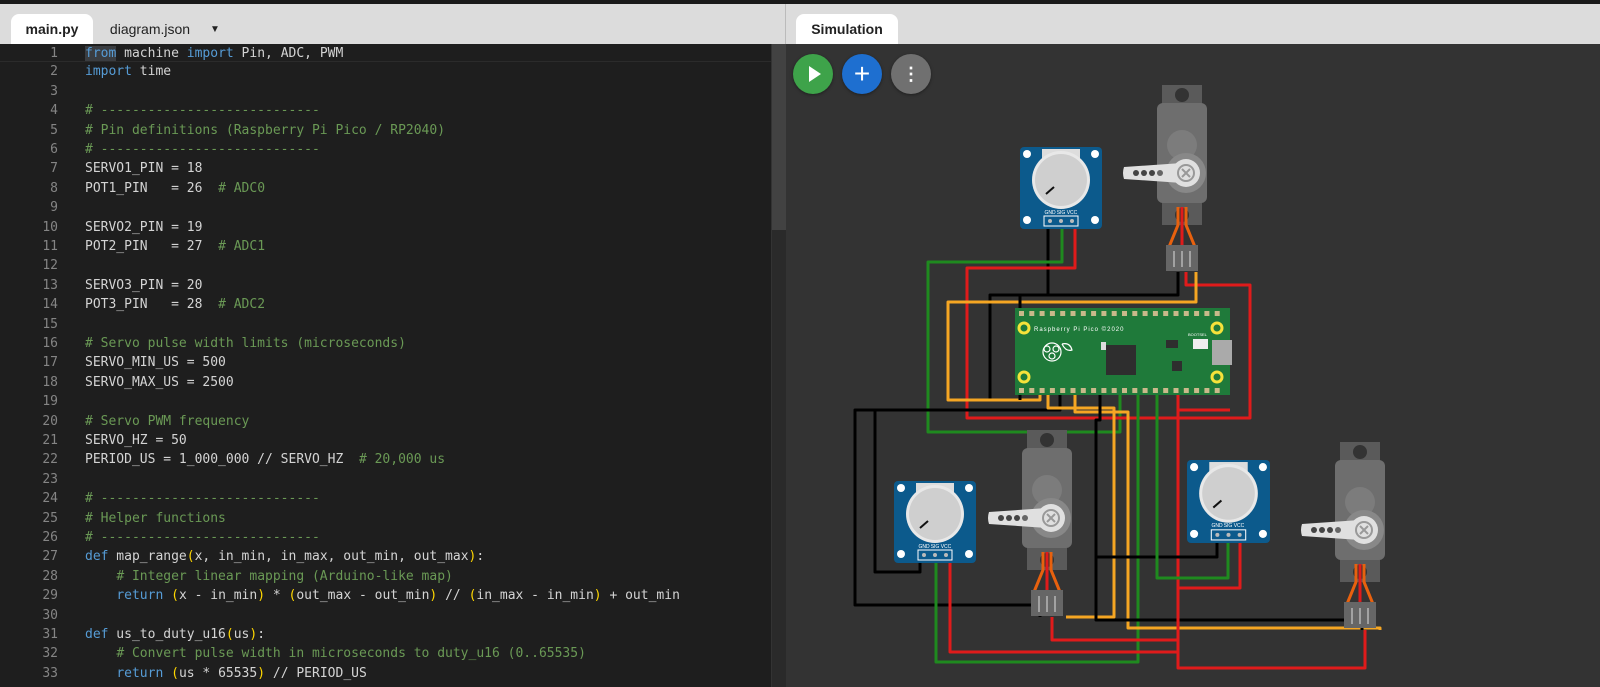 The height and width of the screenshot is (687, 1600). I want to click on code-token: def, so click(97, 634).